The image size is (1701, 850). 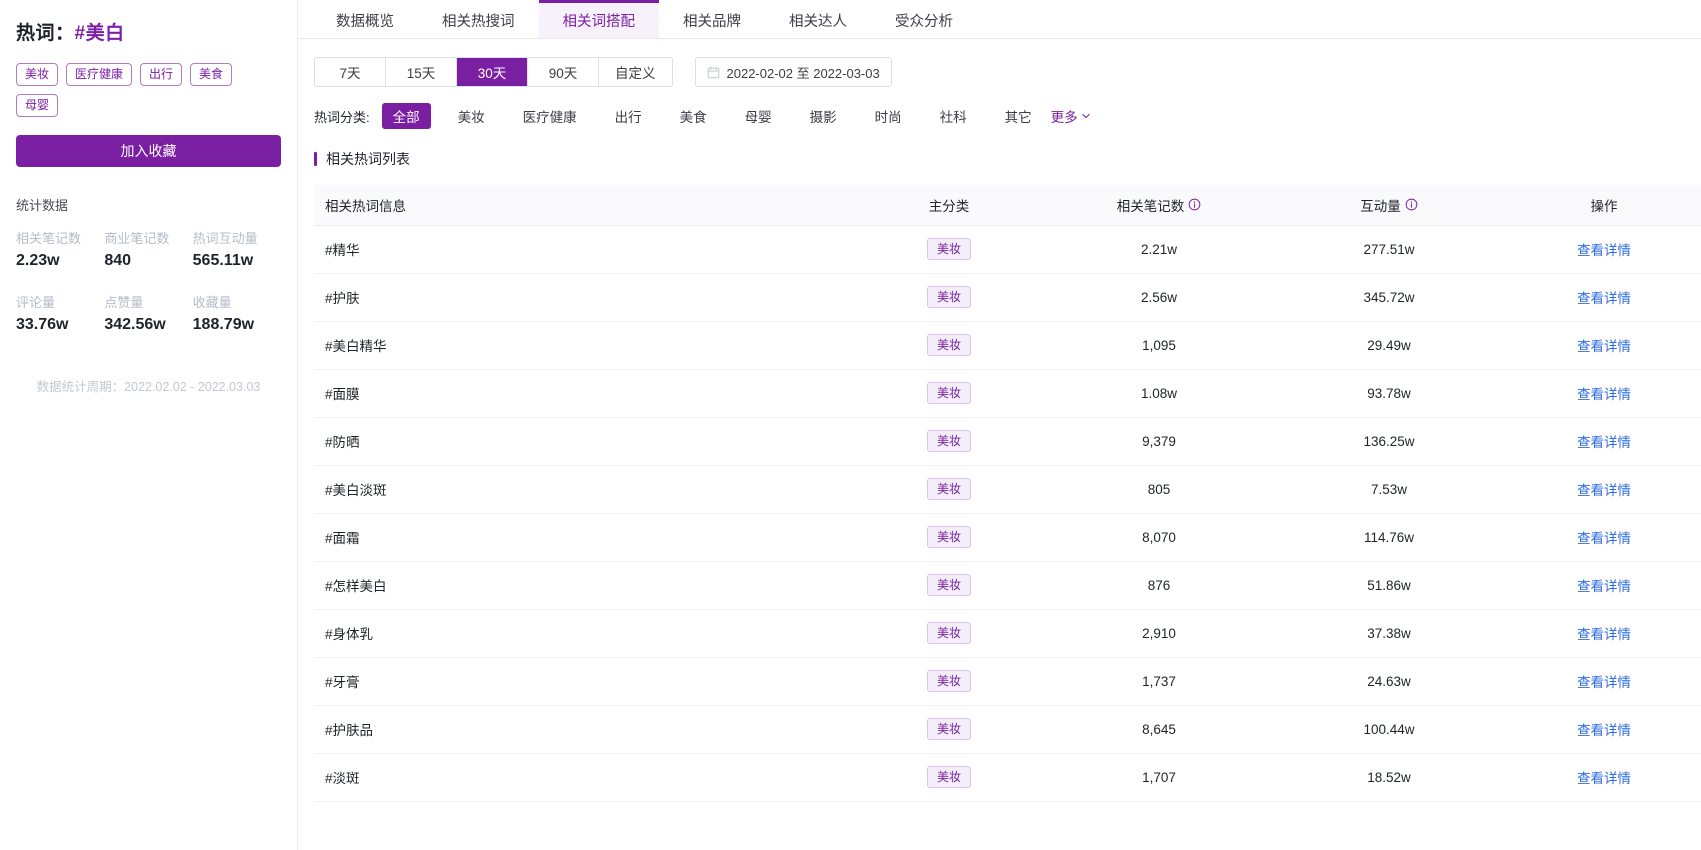 I want to click on stat-value: 342.56w, so click(x=135, y=324).